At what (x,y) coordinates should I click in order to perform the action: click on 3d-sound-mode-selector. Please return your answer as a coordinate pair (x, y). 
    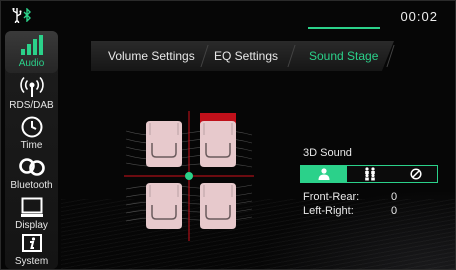
    Looking at the image, I should click on (369, 174).